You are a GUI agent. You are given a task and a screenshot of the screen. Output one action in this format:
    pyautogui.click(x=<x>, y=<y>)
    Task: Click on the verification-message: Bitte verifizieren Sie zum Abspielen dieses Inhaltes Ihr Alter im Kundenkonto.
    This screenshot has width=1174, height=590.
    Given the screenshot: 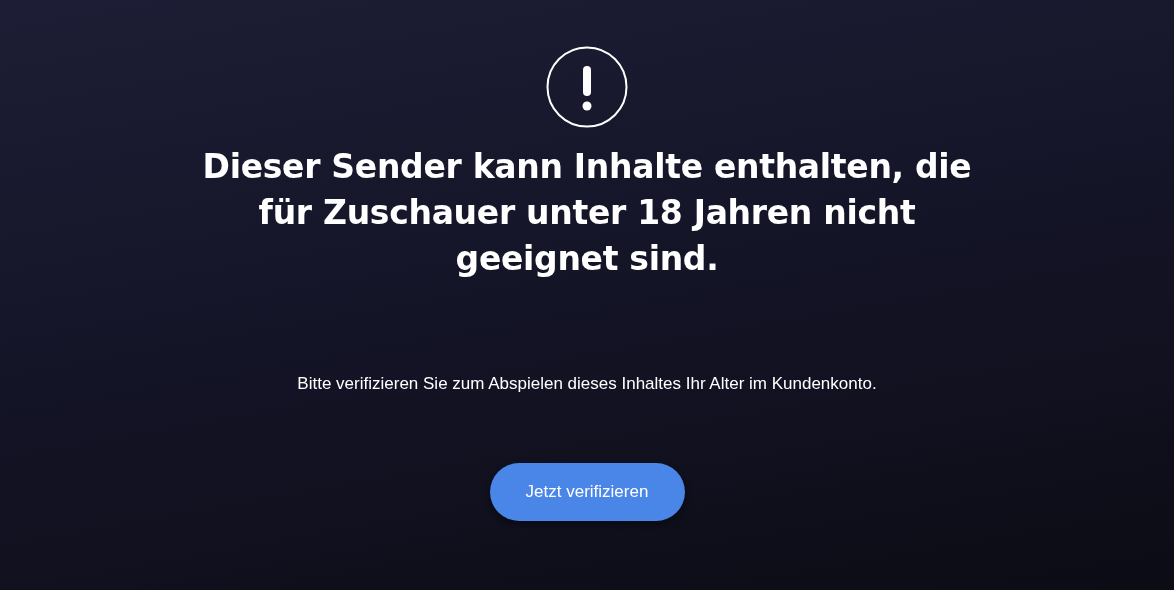 What is the action you would take?
    pyautogui.click(x=587, y=384)
    